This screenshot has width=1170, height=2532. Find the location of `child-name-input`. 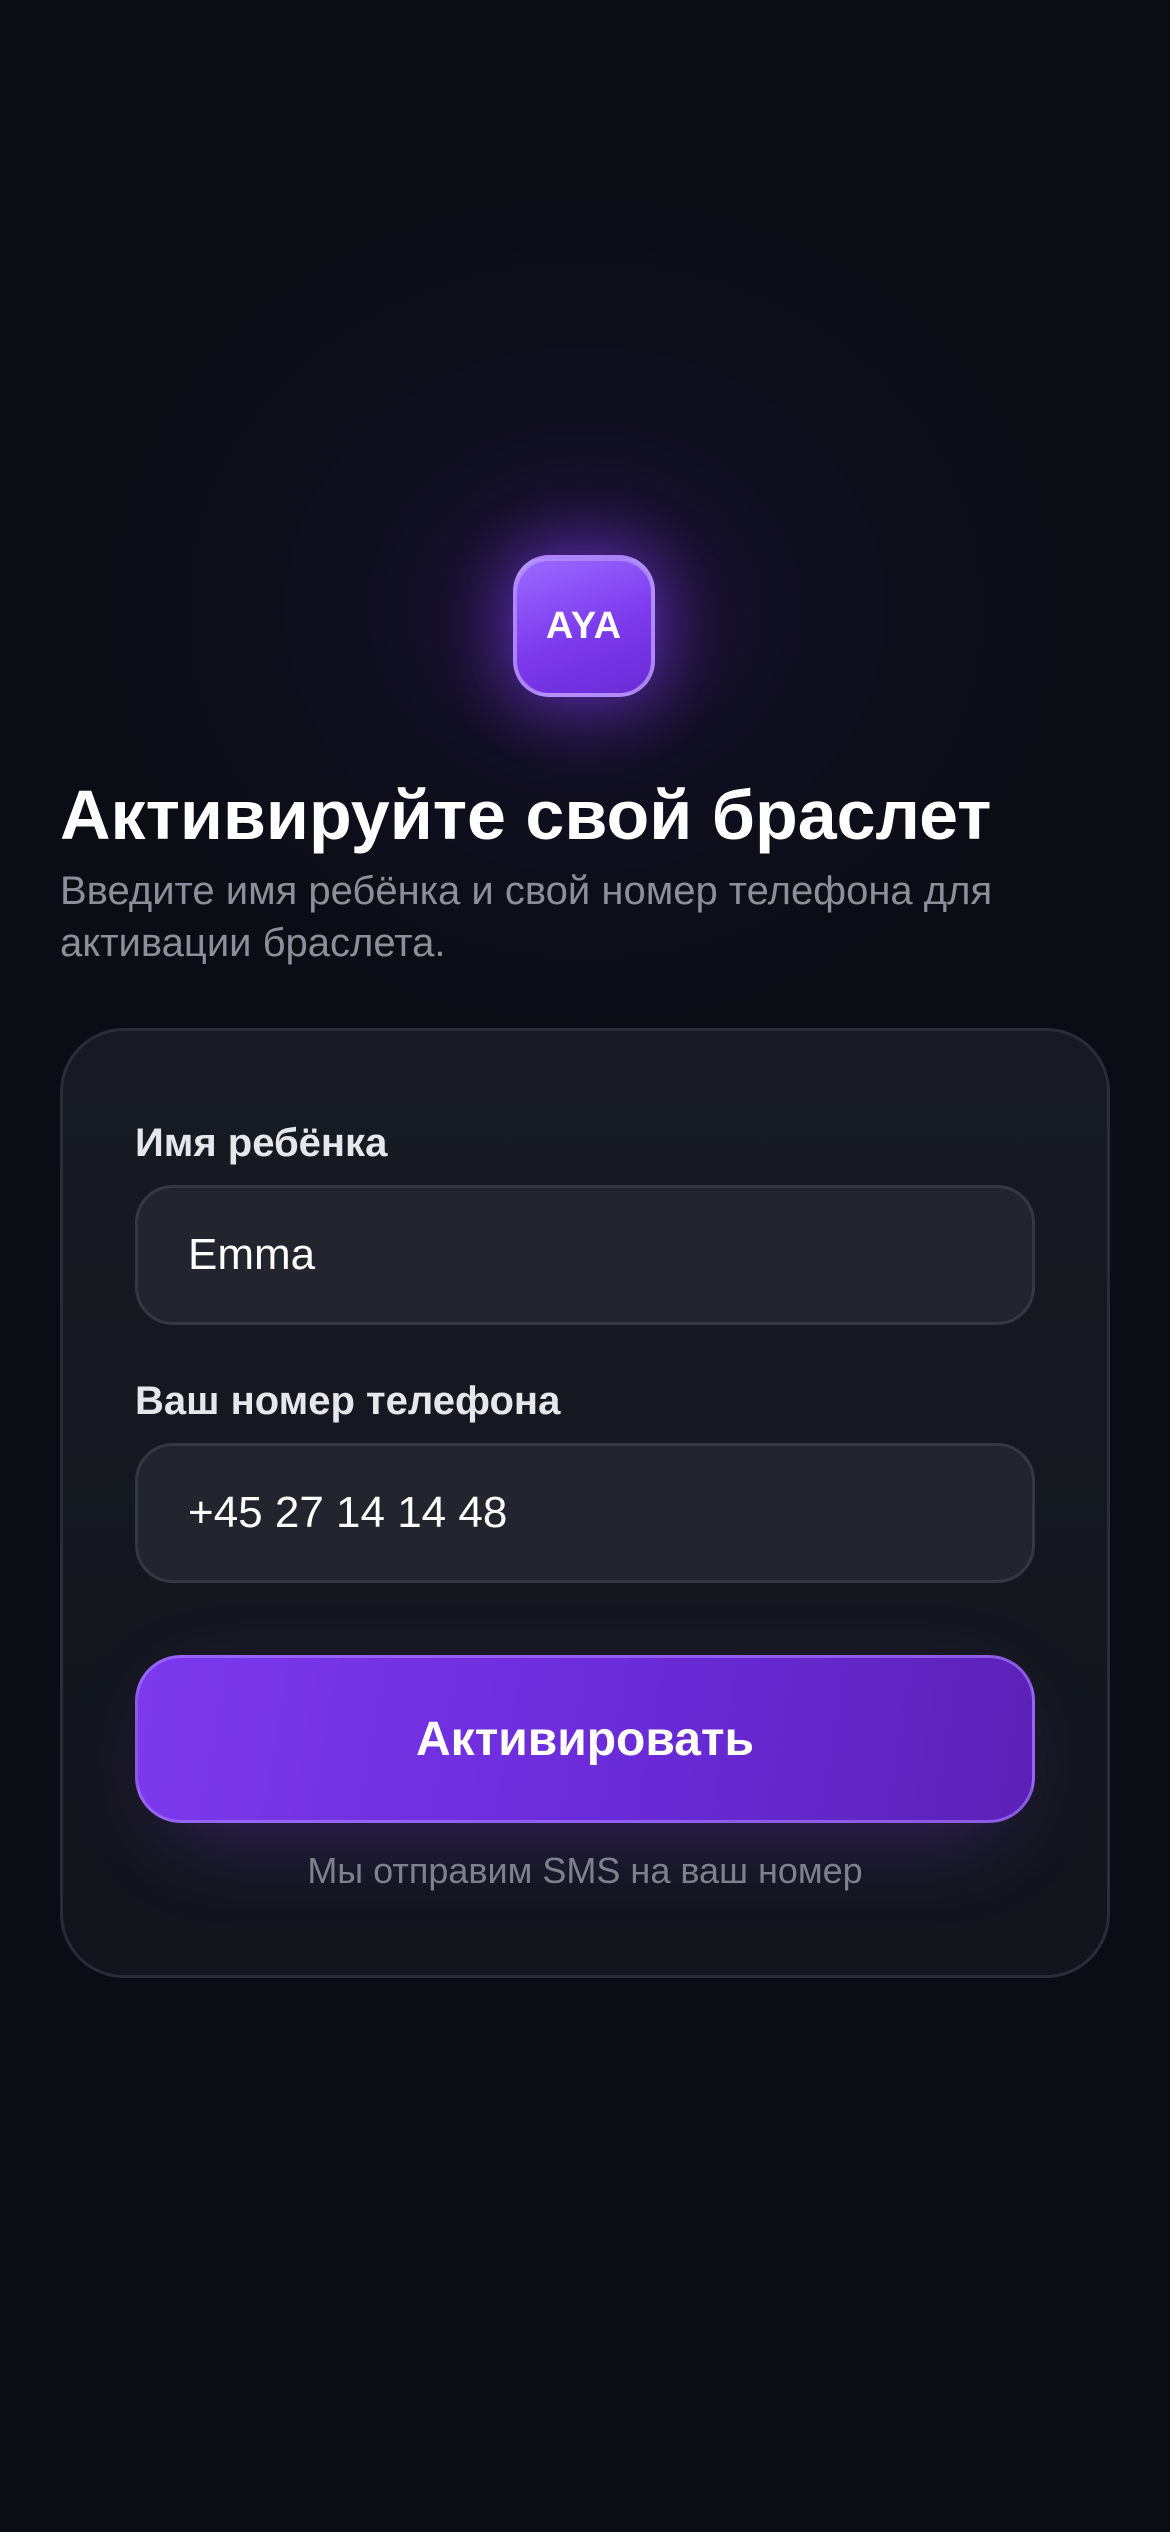

child-name-input is located at coordinates (585, 1255).